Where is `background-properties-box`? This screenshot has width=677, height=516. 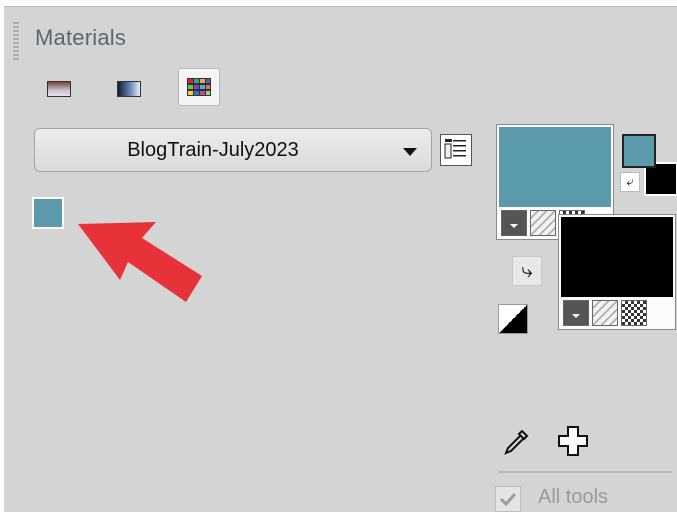
background-properties-box is located at coordinates (617, 272).